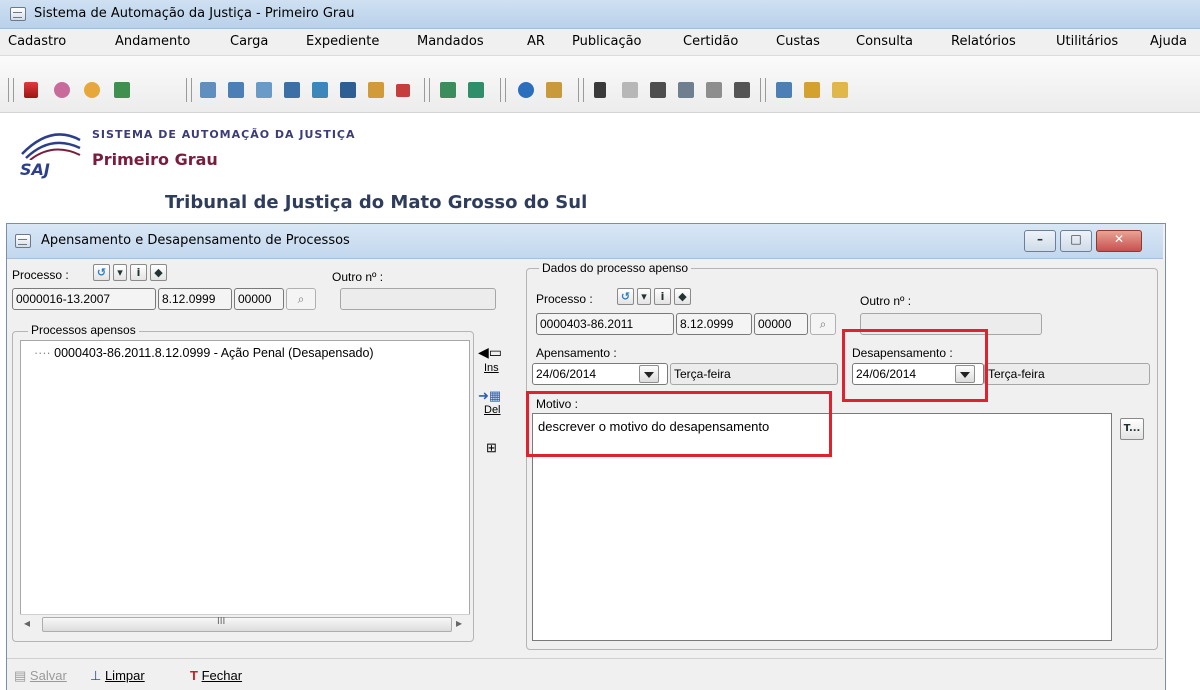  What do you see at coordinates (714, 90) in the screenshot?
I see `text-tool-icon` at bounding box center [714, 90].